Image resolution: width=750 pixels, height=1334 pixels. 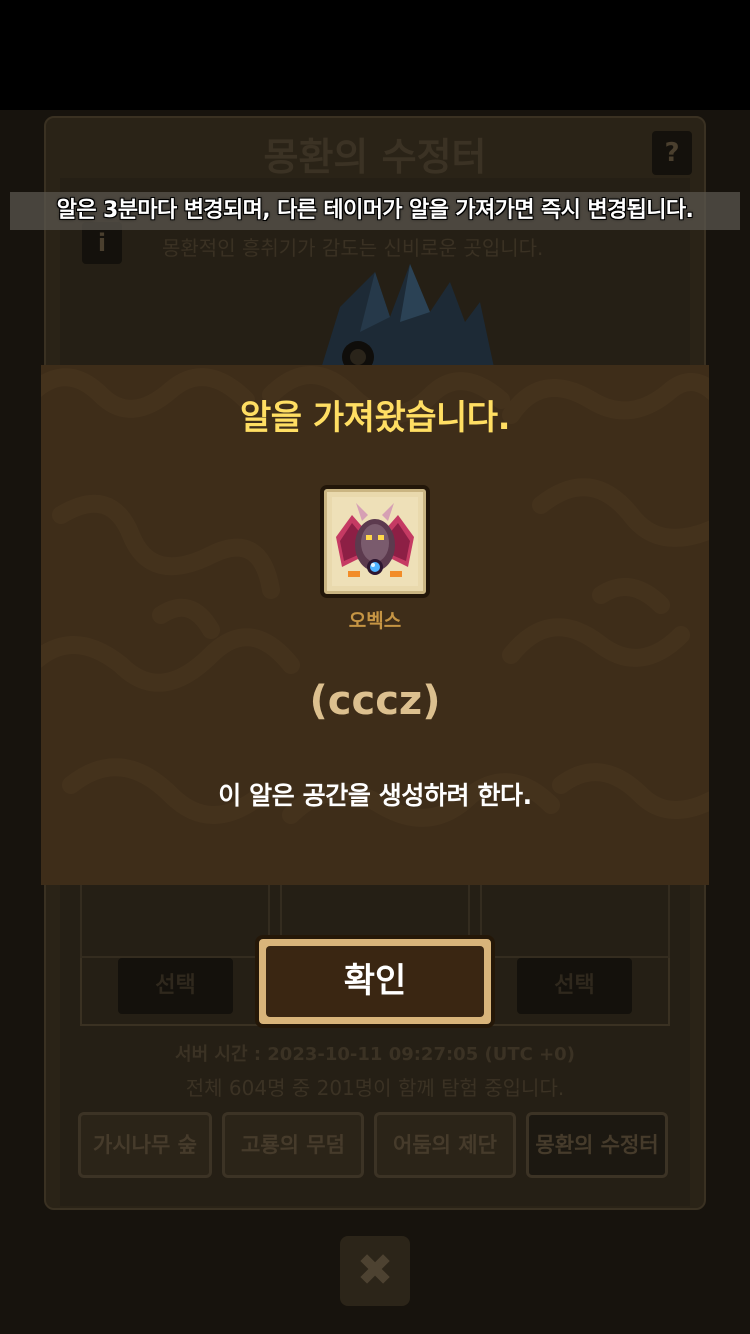 I want to click on owner-name: (cccz), so click(x=375, y=701).